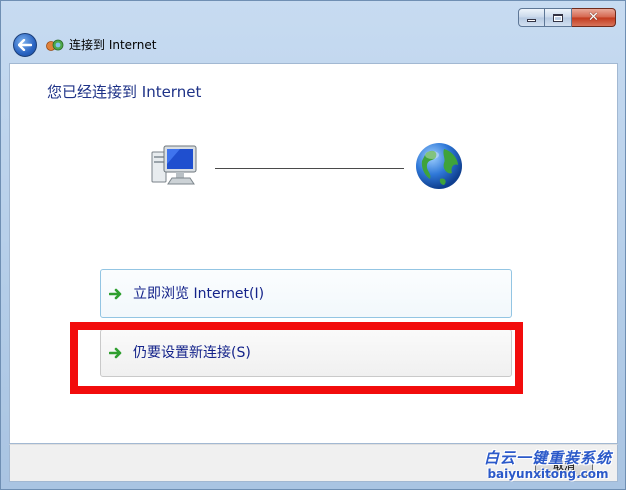 The width and height of the screenshot is (626, 490). I want to click on minimize-icon, so click(531, 20).